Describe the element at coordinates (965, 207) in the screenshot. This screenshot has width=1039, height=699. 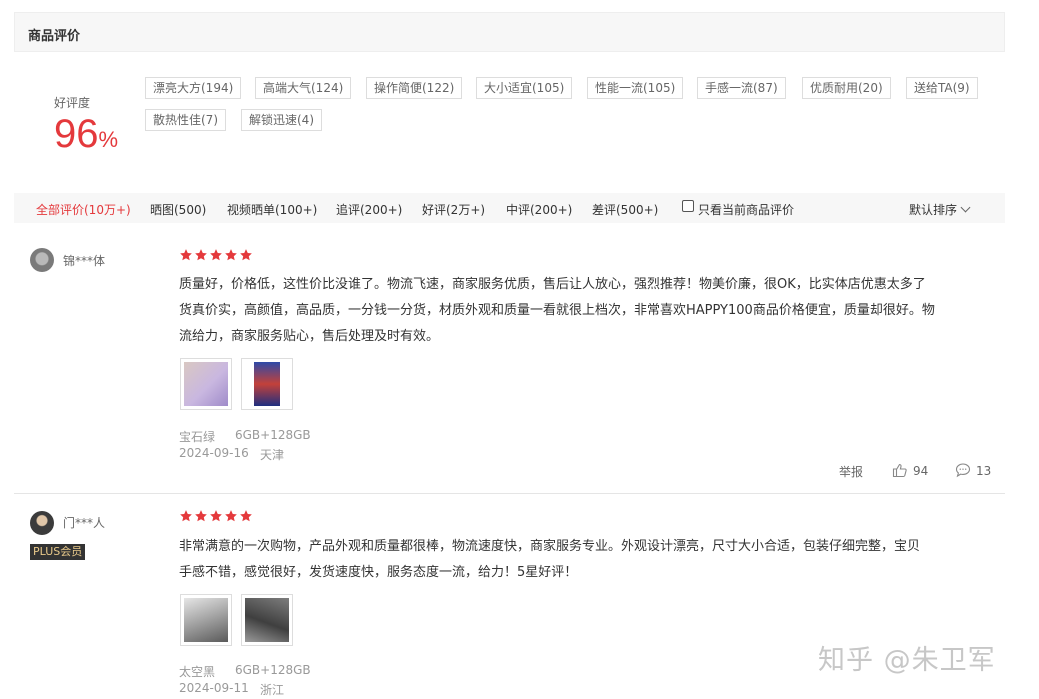
I see `chevron-down-icon` at that location.